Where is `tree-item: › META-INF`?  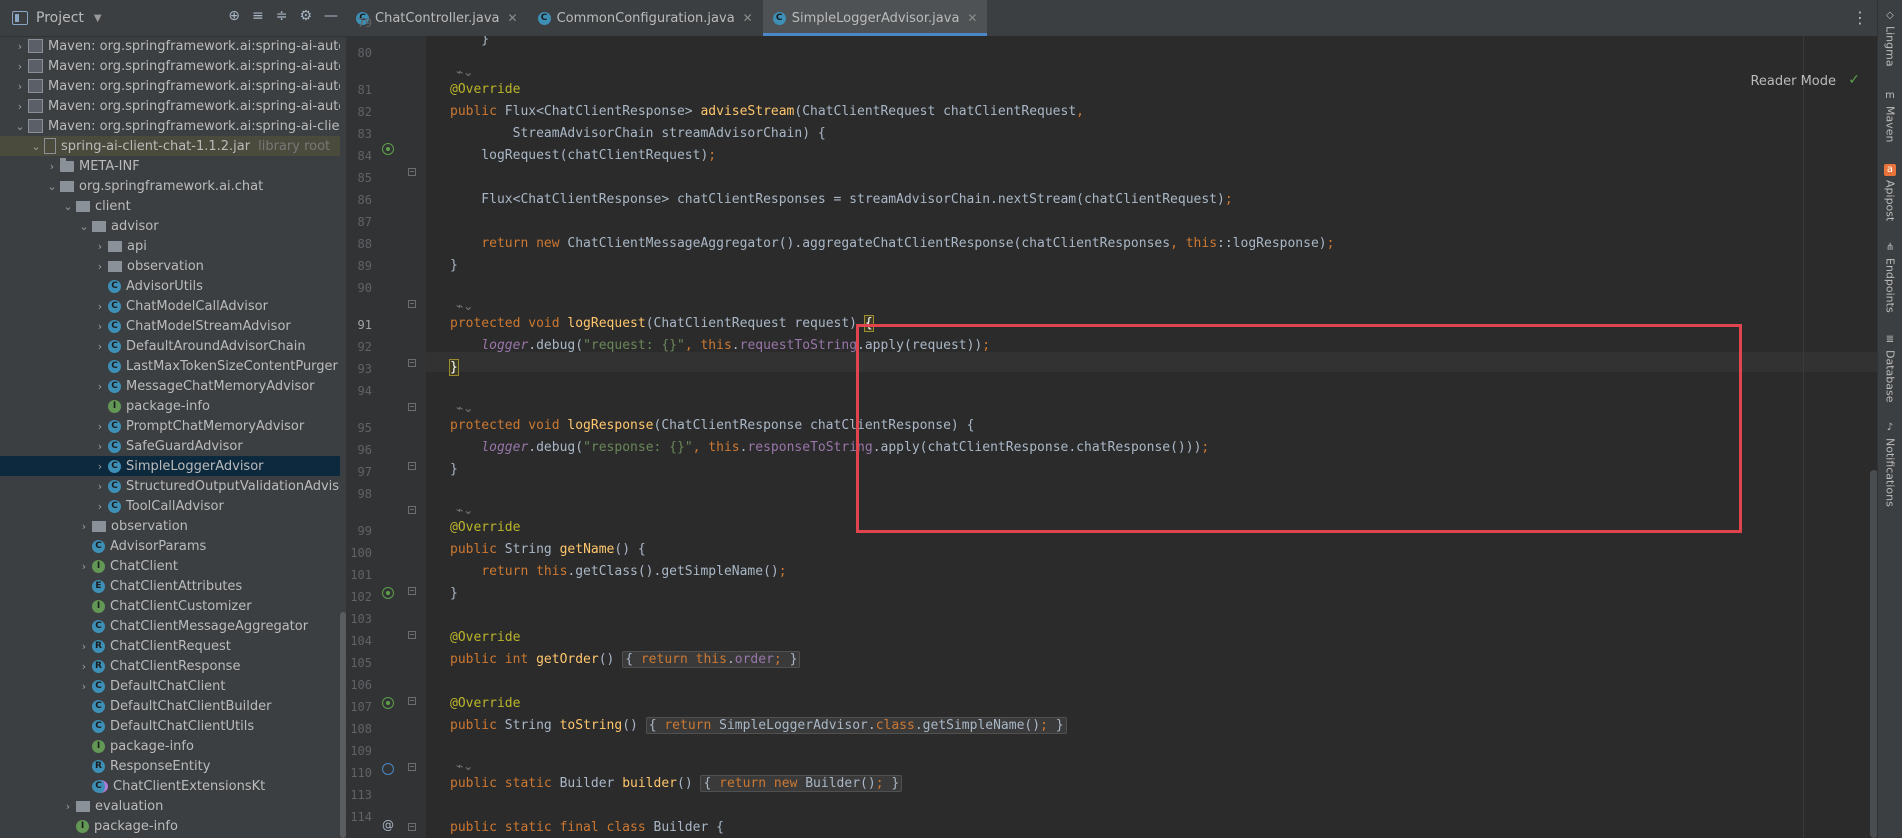
tree-item: › META-INF is located at coordinates (170, 166).